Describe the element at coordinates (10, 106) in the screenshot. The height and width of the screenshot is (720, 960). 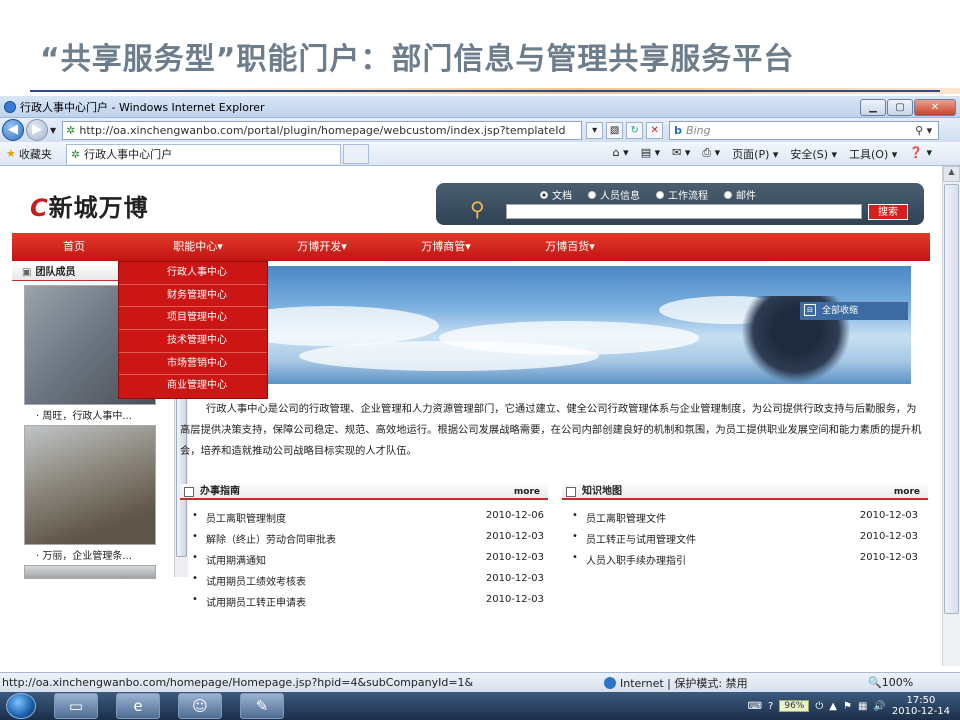
I see `ie-icon` at that location.